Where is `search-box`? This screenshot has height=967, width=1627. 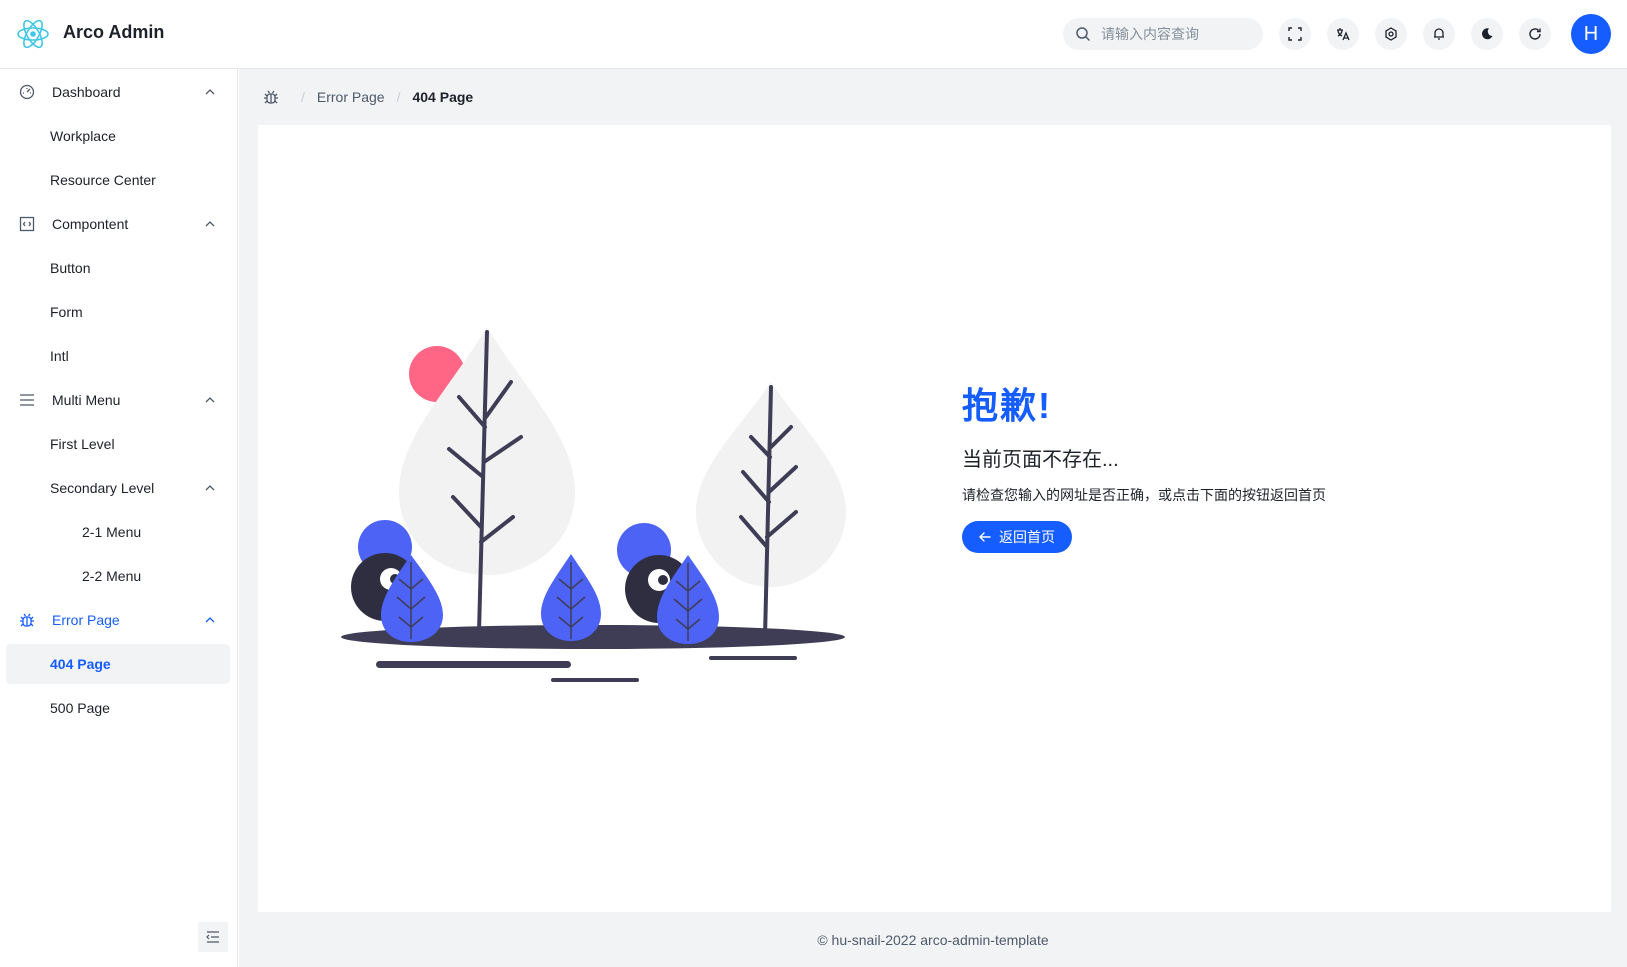 search-box is located at coordinates (1163, 34).